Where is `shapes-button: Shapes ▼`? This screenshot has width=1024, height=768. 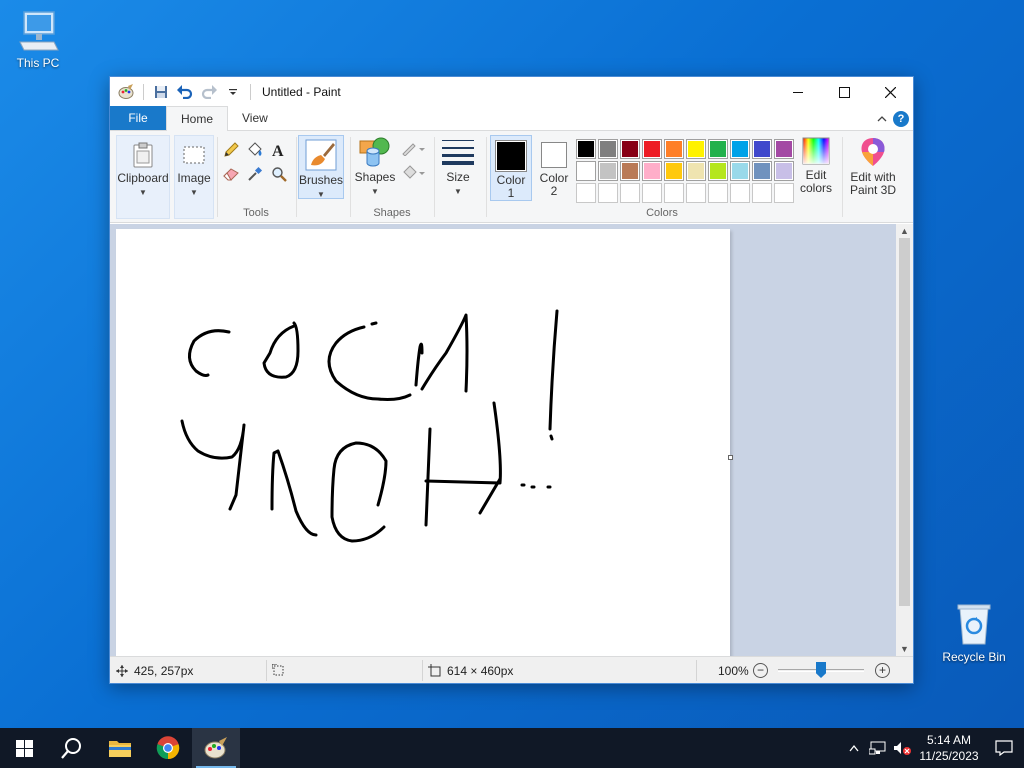 shapes-button: Shapes ▼ is located at coordinates (375, 166).